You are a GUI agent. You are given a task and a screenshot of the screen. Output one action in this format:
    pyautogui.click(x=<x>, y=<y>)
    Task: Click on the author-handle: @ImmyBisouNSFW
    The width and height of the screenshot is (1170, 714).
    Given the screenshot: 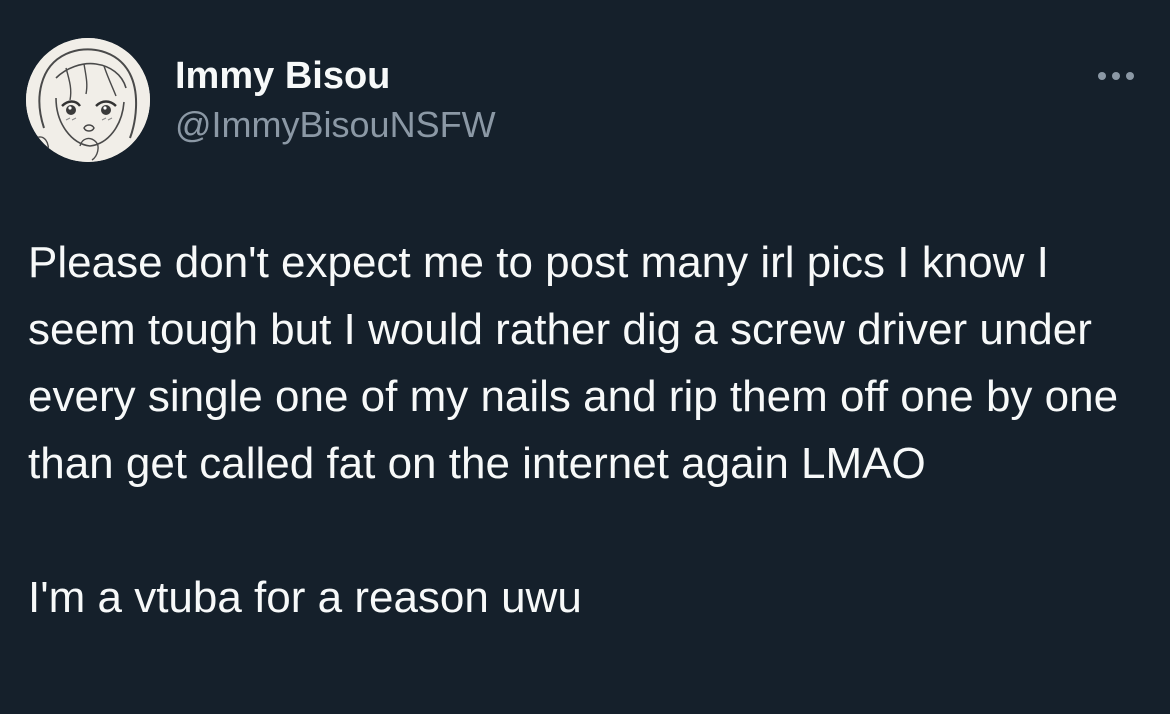 What is the action you would take?
    pyautogui.click(x=335, y=125)
    